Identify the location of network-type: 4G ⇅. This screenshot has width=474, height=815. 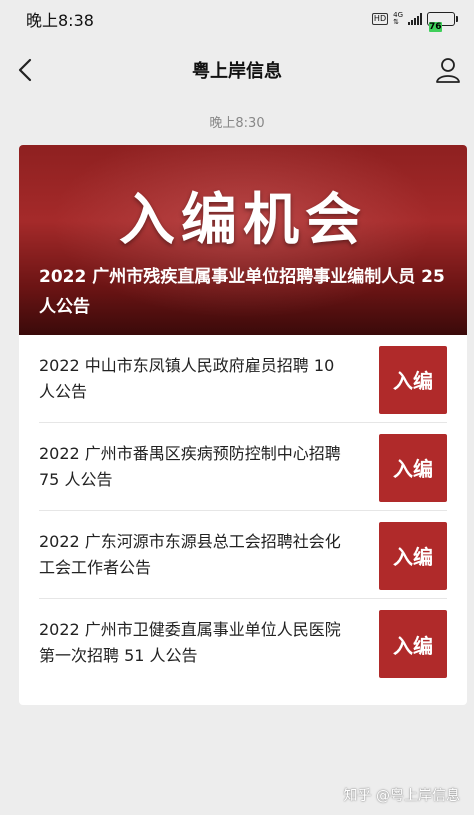
(398, 18).